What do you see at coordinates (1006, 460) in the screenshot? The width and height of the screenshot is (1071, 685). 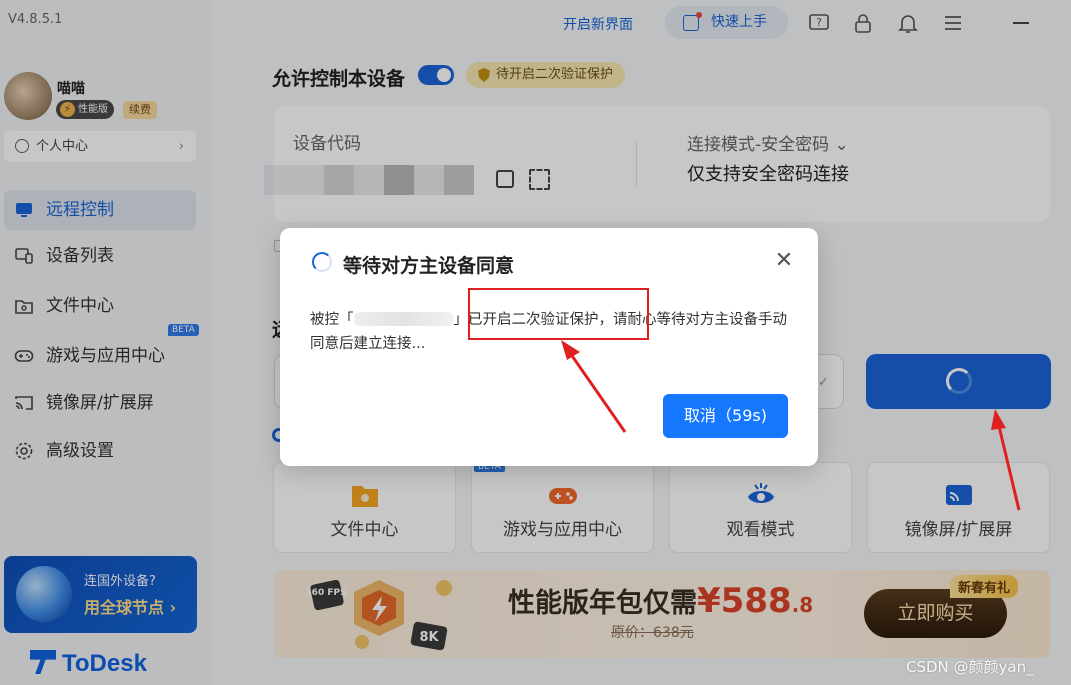 I see `arrow-to-connect-button` at bounding box center [1006, 460].